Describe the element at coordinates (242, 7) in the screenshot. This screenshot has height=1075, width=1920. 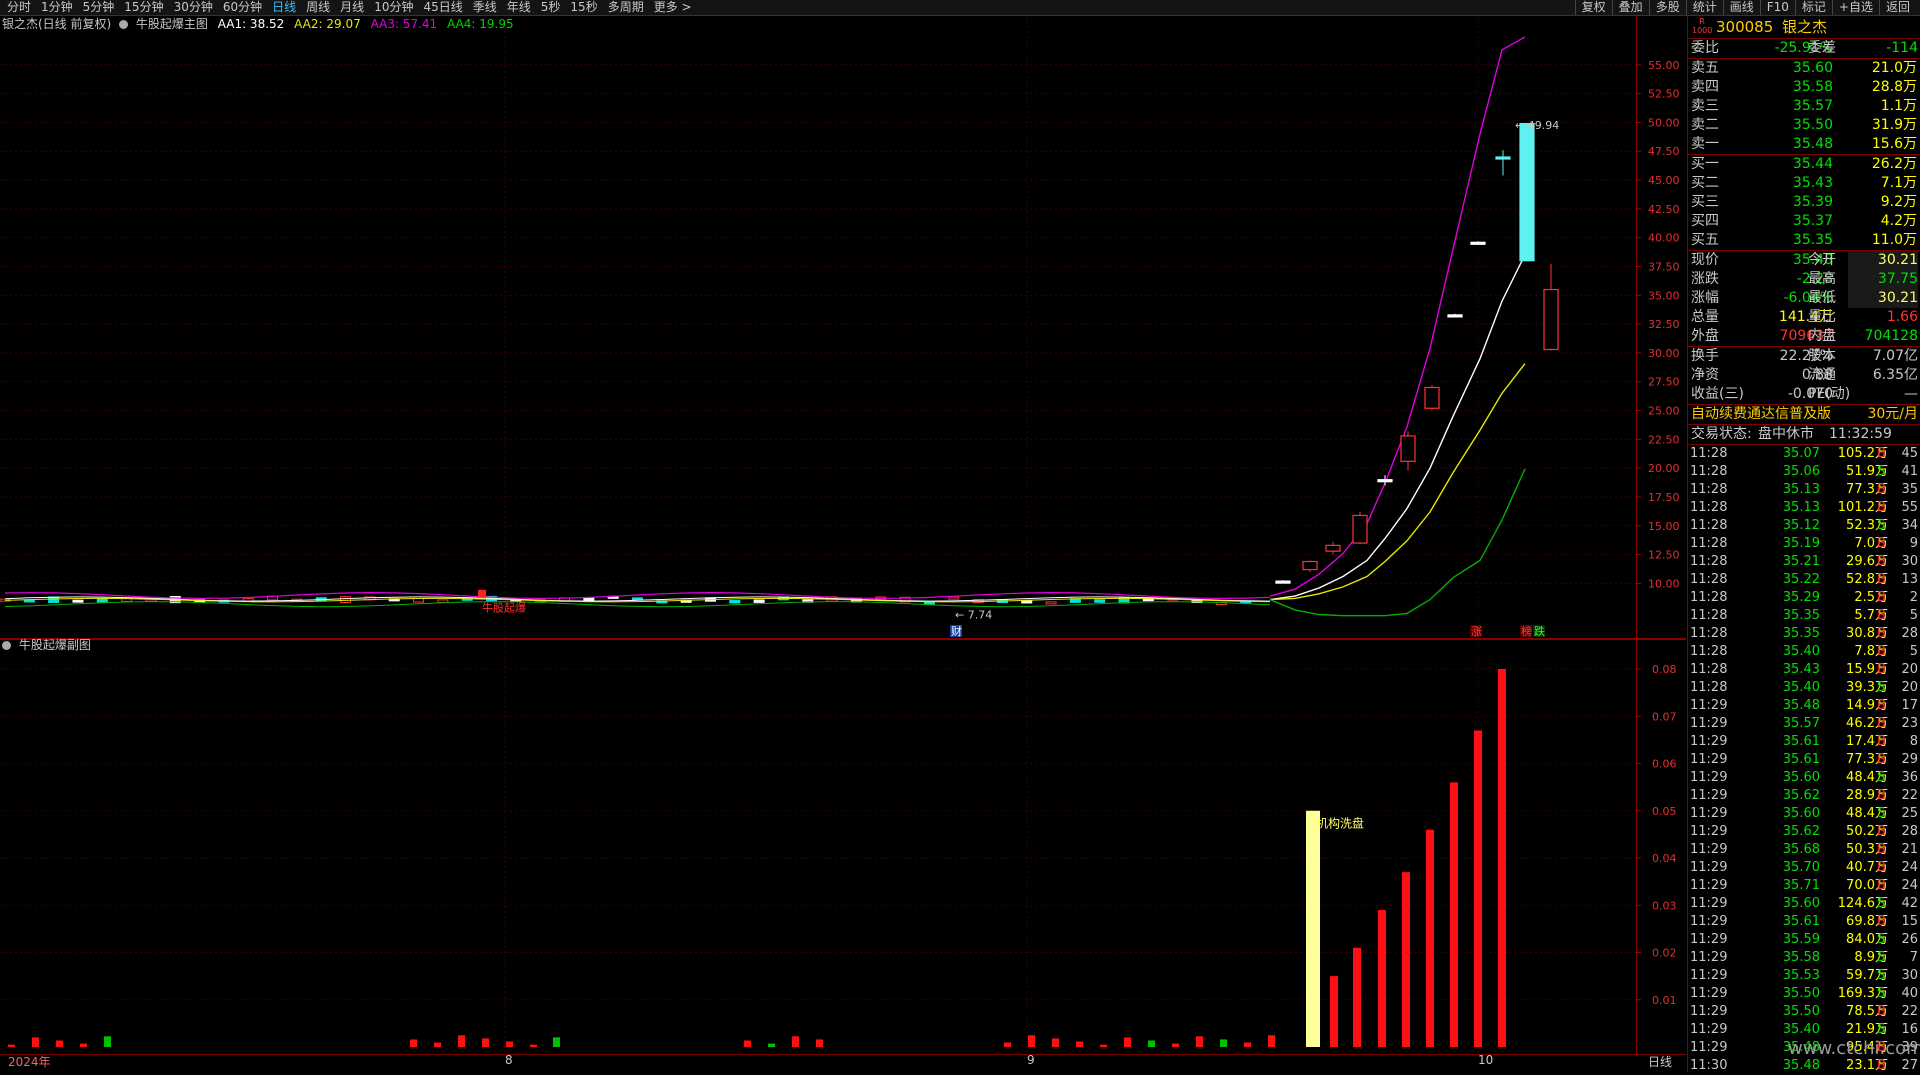
I see `period-tab: 60分钟` at that location.